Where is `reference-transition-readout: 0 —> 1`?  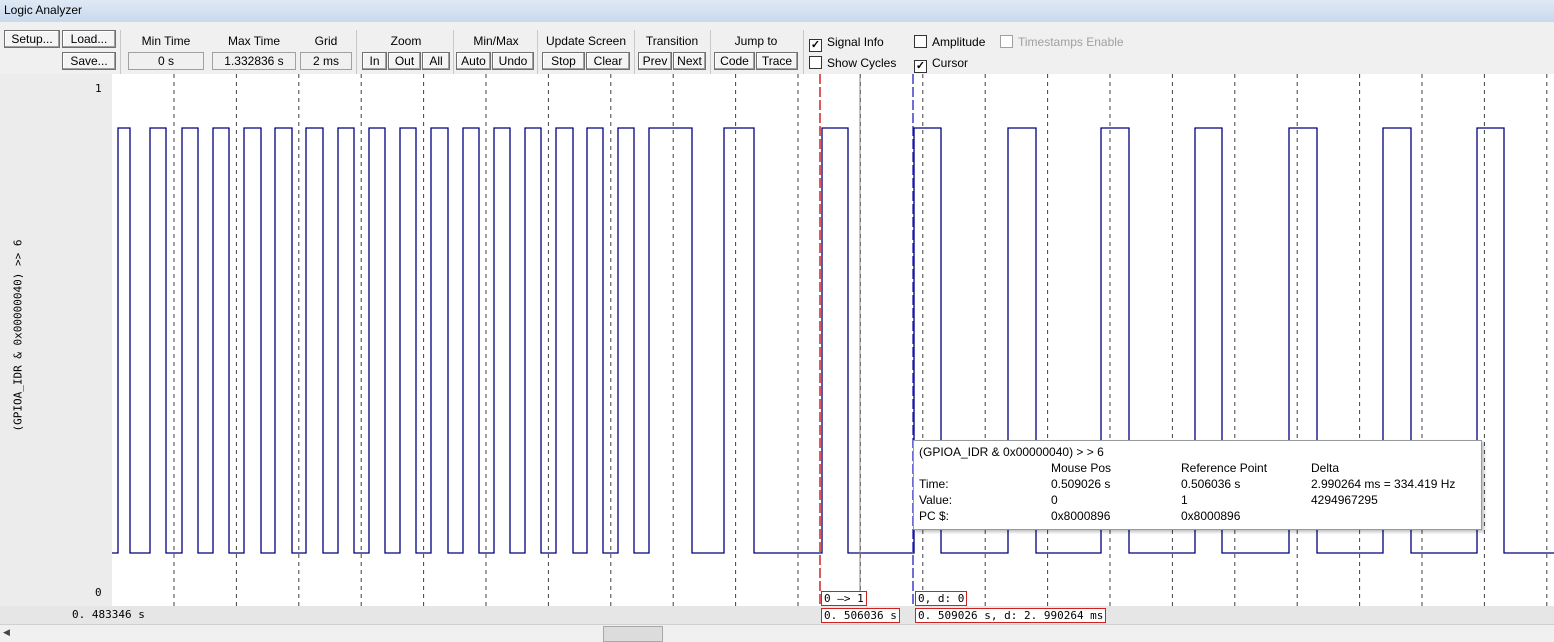 reference-transition-readout: 0 —> 1 is located at coordinates (844, 598).